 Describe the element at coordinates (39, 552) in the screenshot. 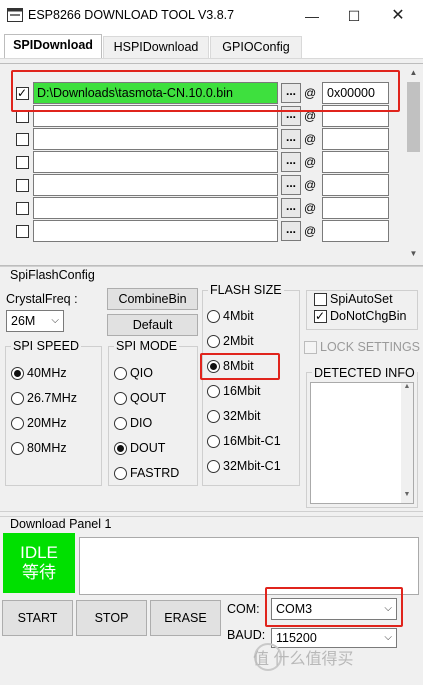

I see `status-text-en: IDLE` at that location.